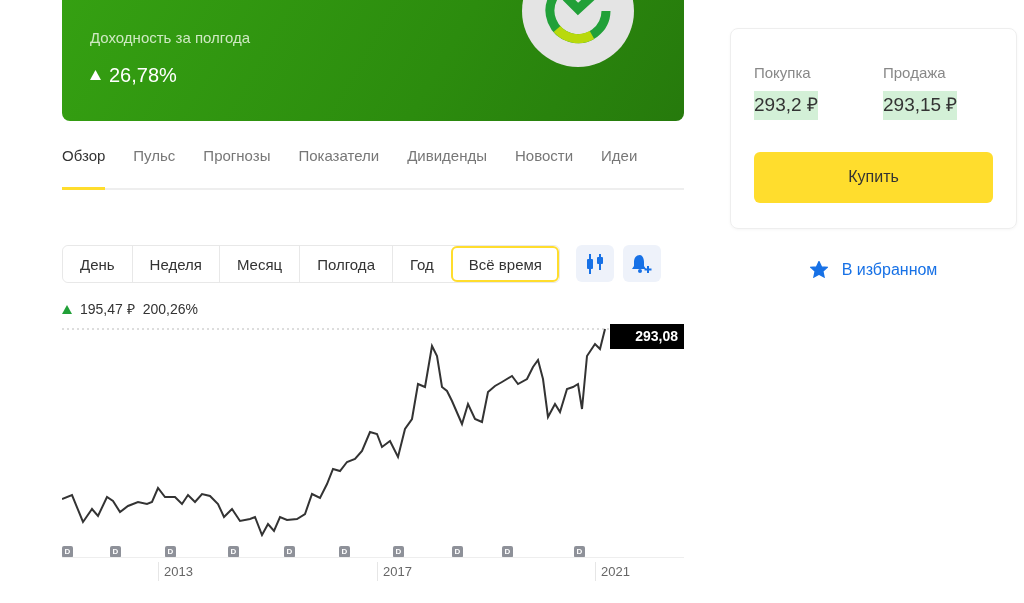  Describe the element at coordinates (647, 336) in the screenshot. I see `last-price-label: 293,08` at that location.